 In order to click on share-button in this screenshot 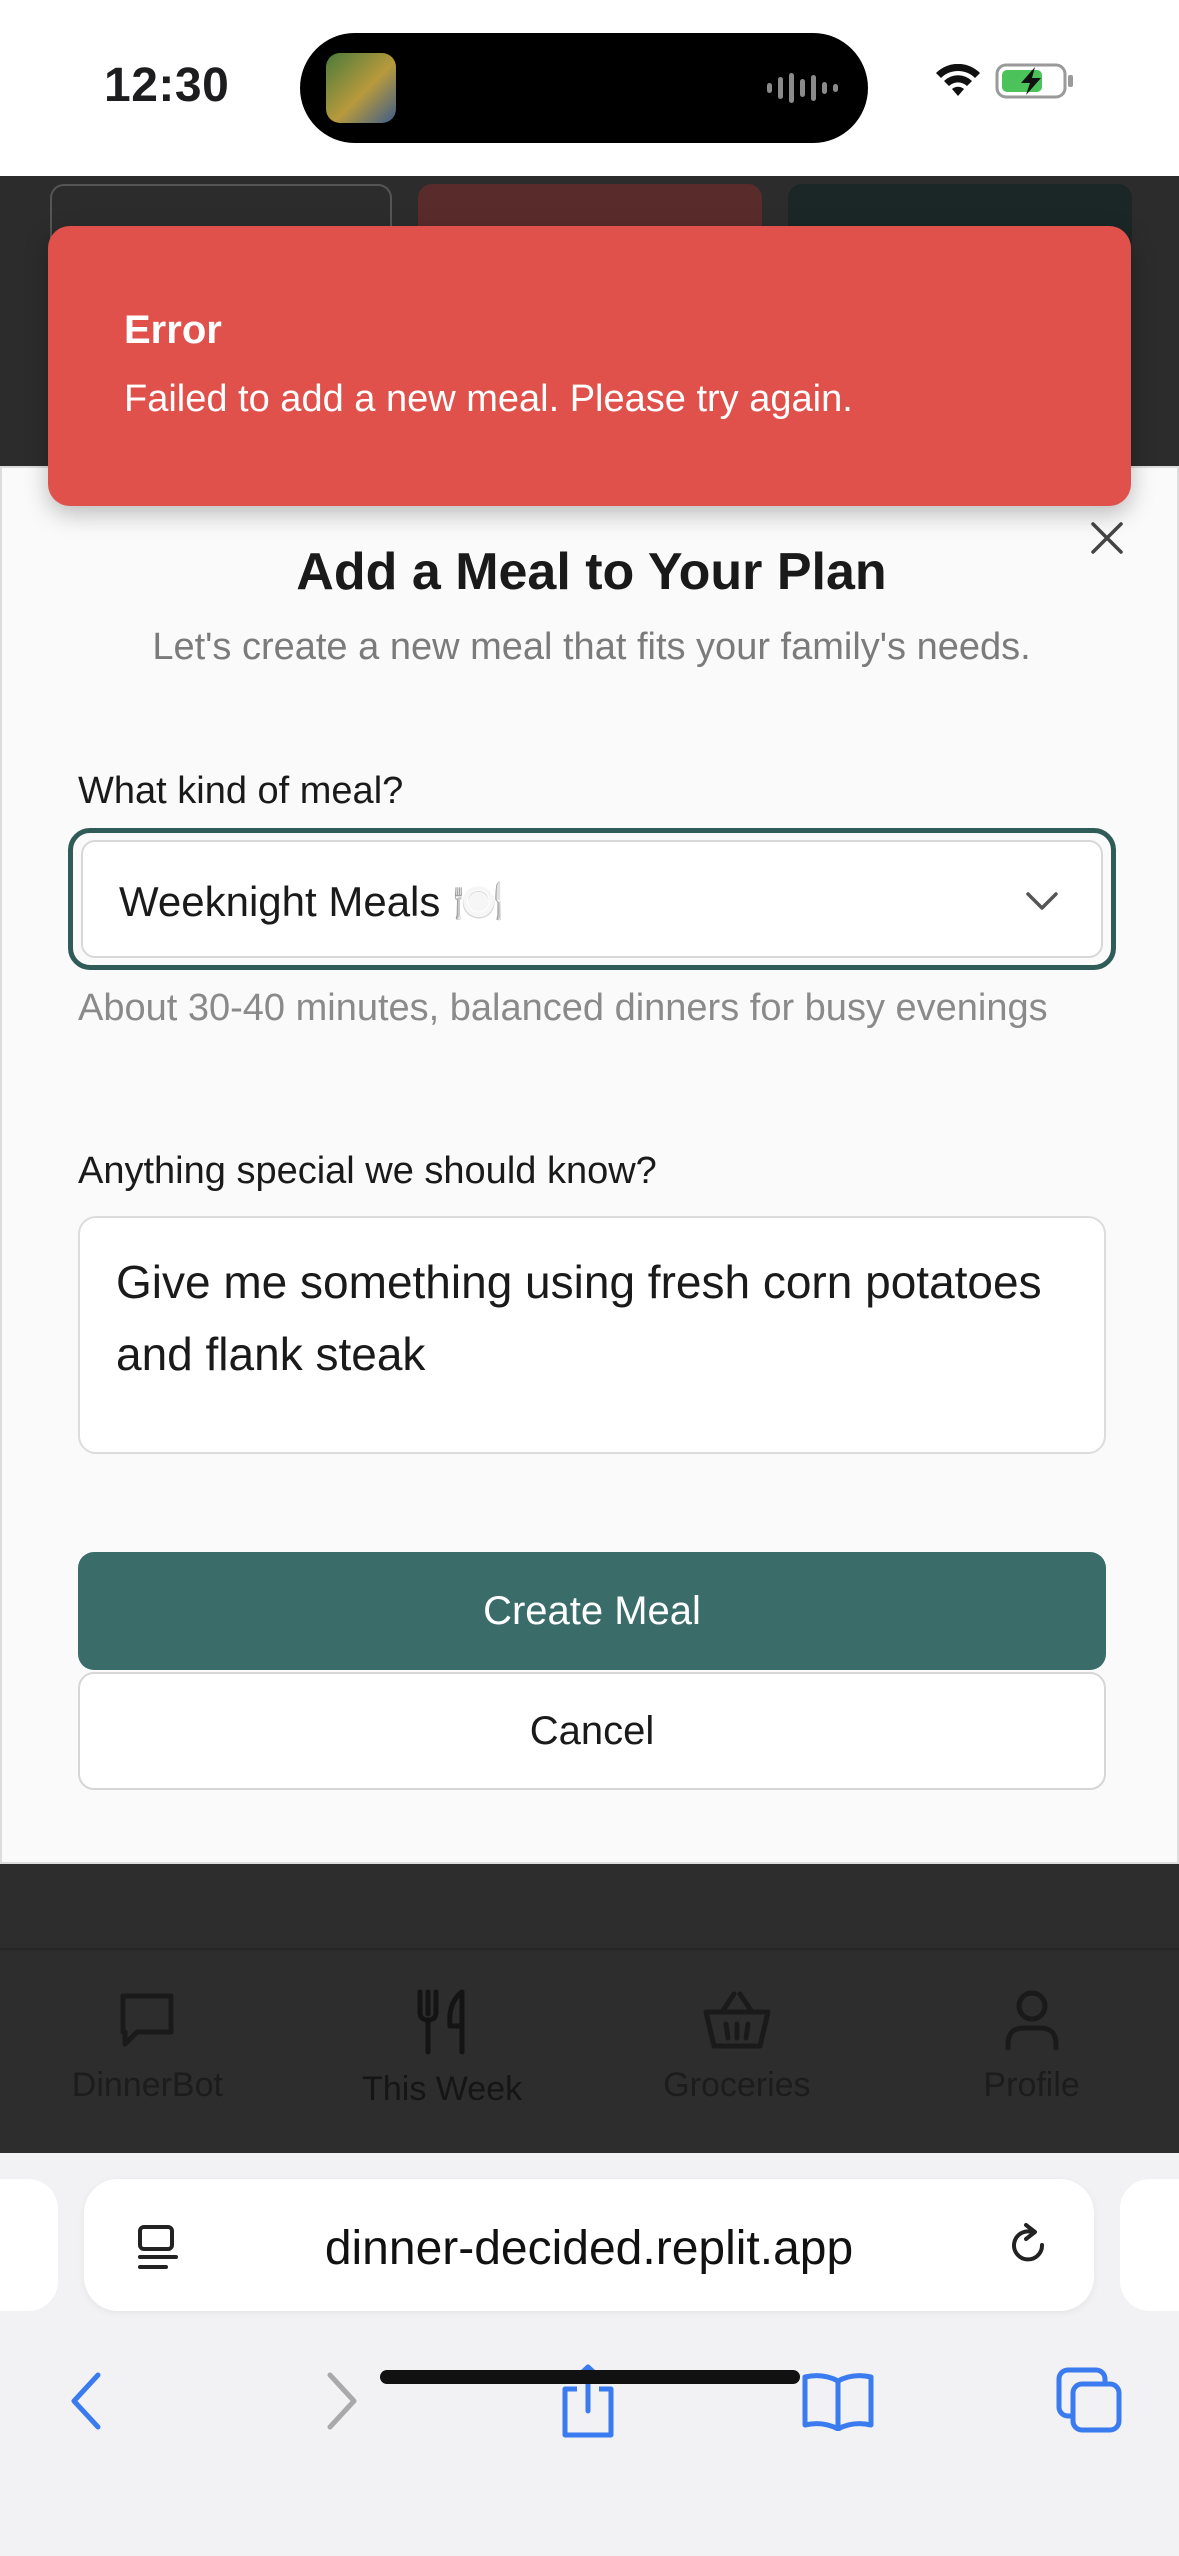, I will do `click(588, 2401)`.